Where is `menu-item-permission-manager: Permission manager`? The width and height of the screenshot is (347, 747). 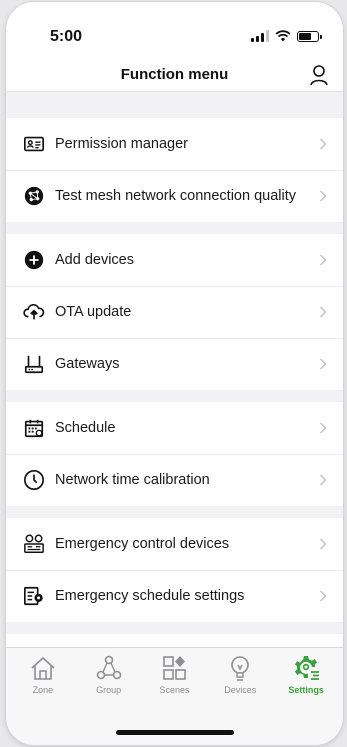
menu-item-permission-manager: Permission manager is located at coordinates (174, 144).